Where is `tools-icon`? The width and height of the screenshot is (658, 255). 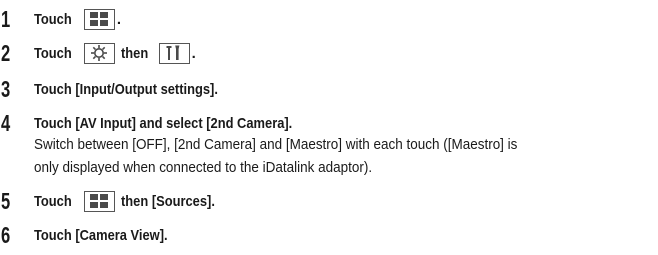
tools-icon is located at coordinates (174, 53).